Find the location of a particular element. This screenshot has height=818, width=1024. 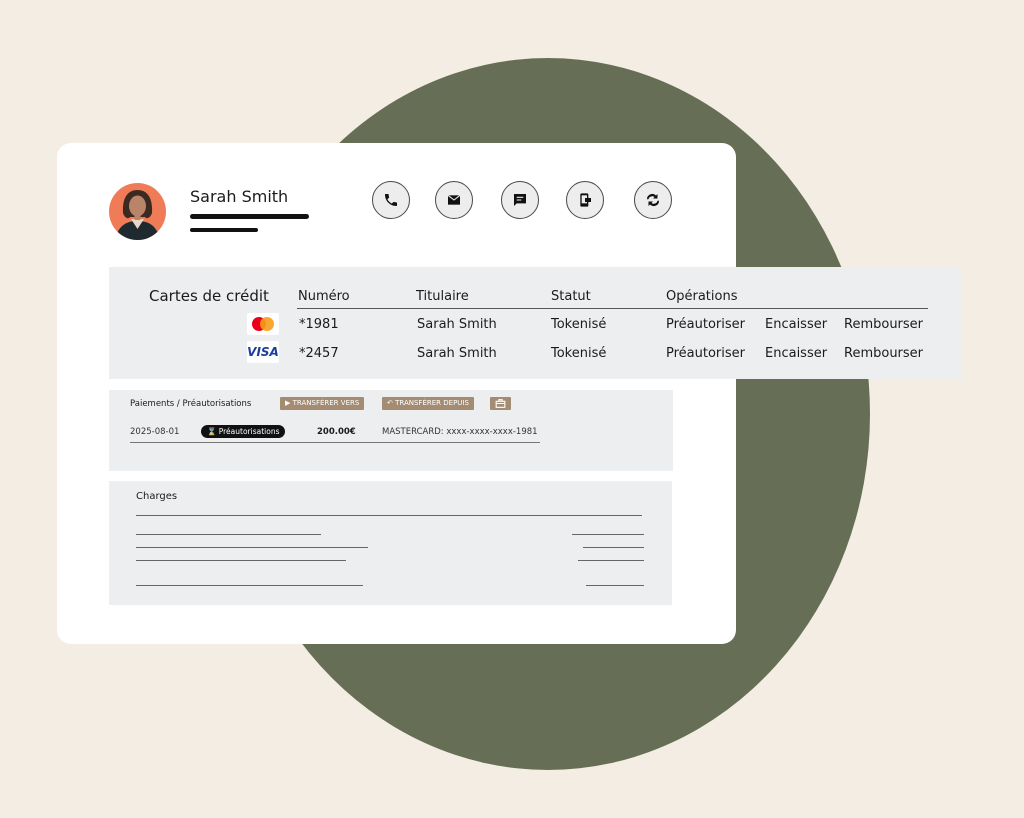

profile-name: Sarah Smith is located at coordinates (239, 196).